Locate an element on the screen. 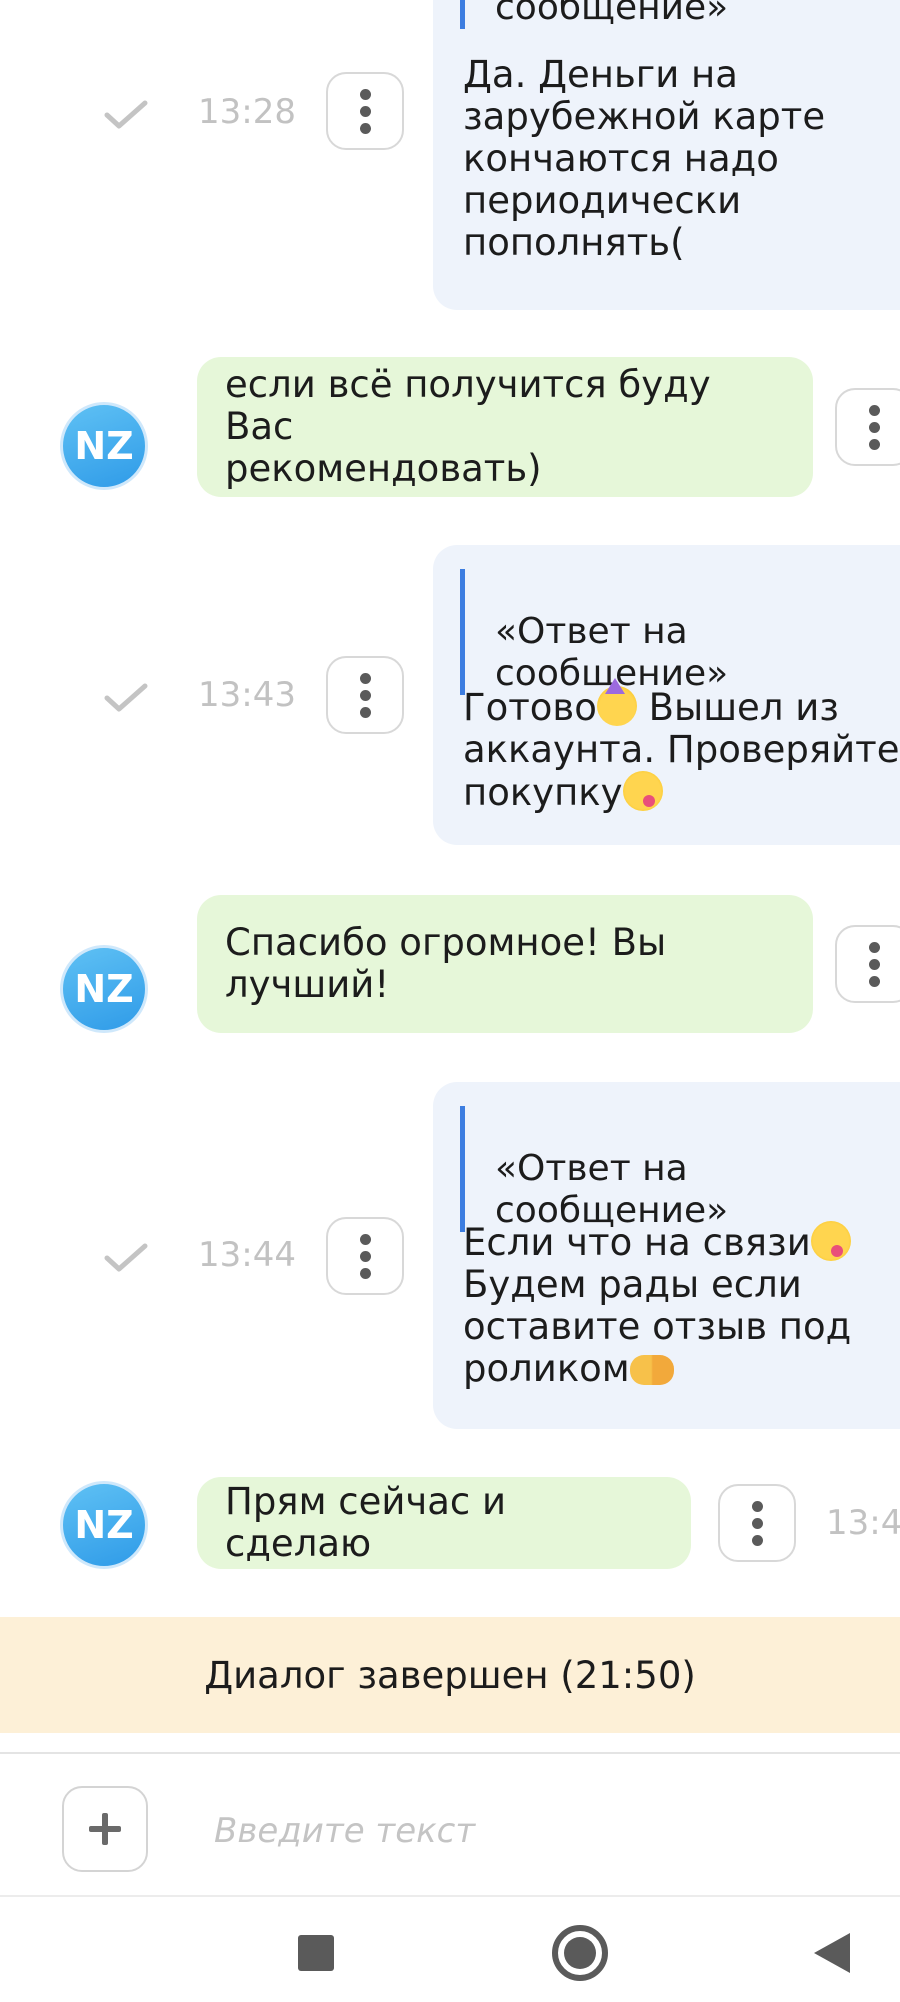 The height and width of the screenshot is (2002, 900). message-time: 13:44 is located at coordinates (247, 1255).